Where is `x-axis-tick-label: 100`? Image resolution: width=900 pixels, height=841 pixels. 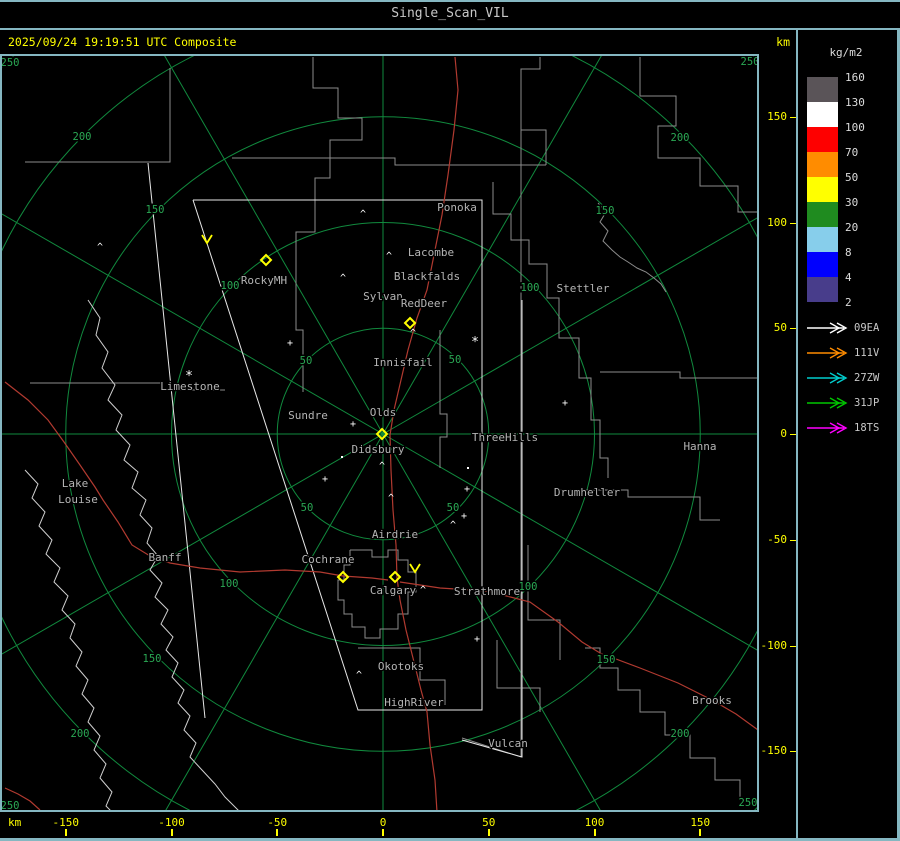 x-axis-tick-label: 100 is located at coordinates (594, 822).